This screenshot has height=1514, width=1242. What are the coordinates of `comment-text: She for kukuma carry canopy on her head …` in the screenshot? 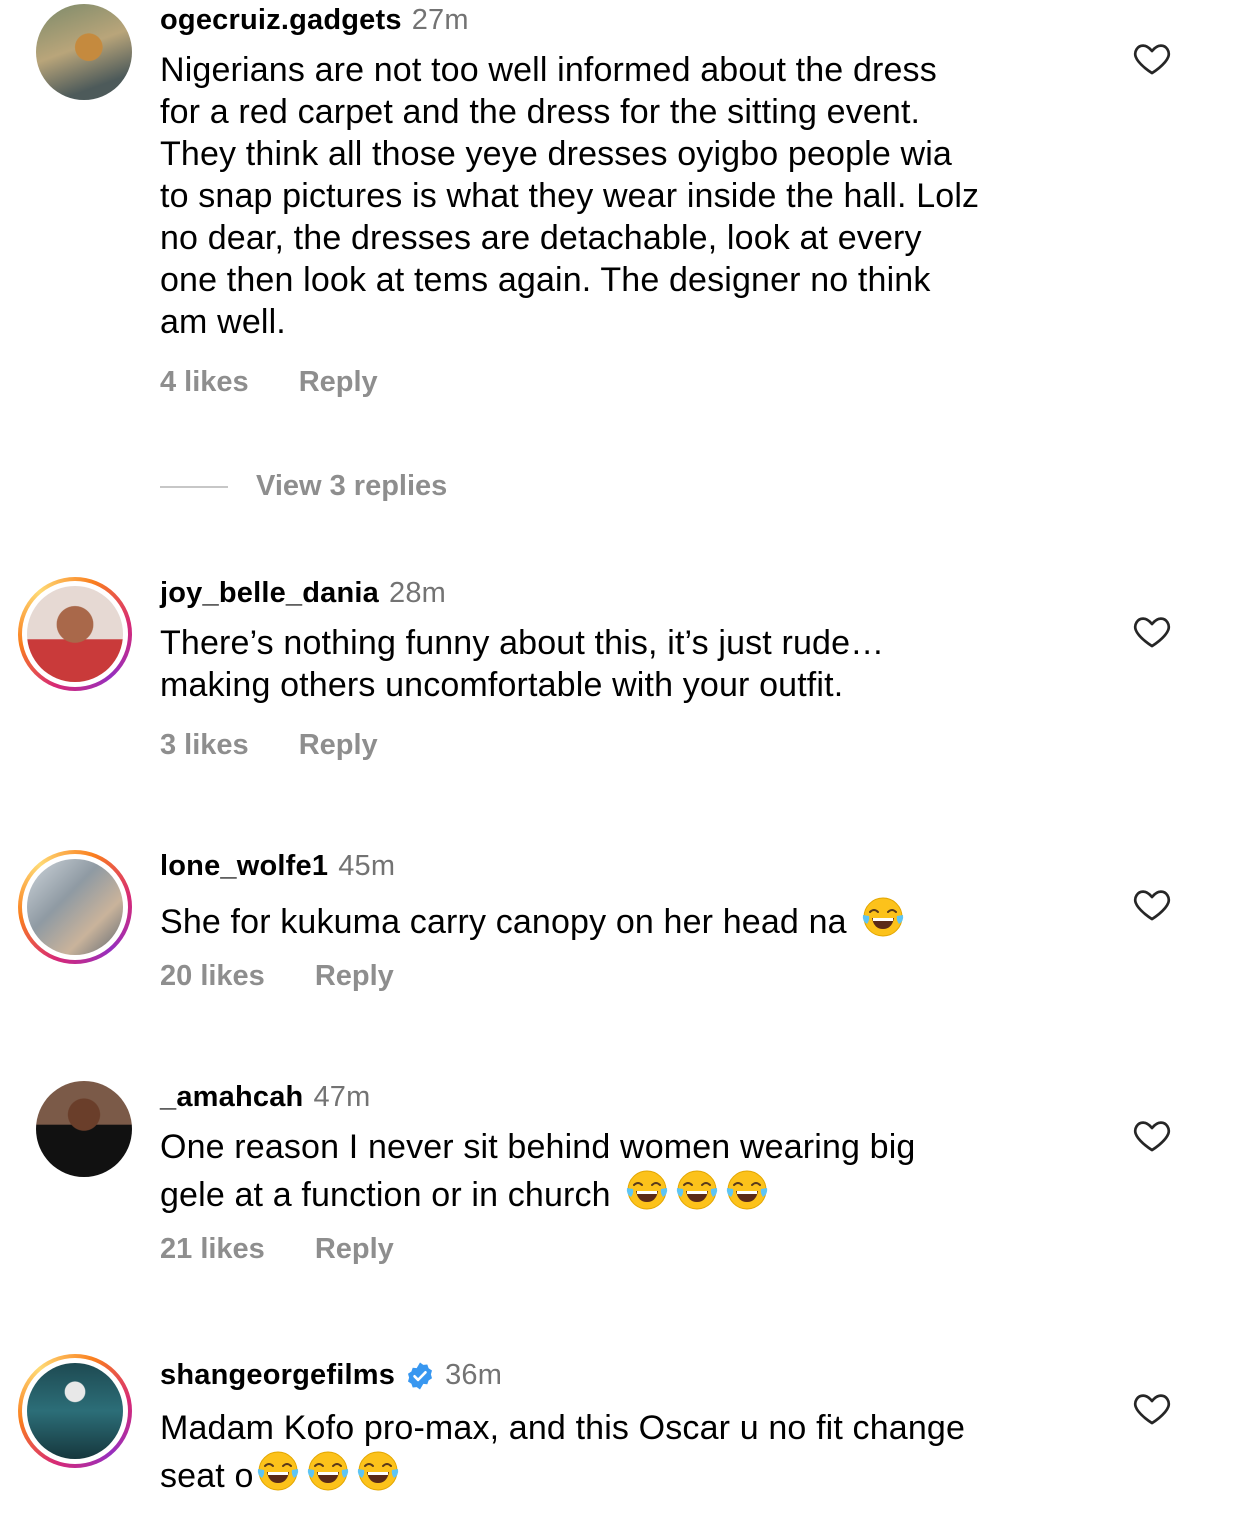 It's located at (625, 919).